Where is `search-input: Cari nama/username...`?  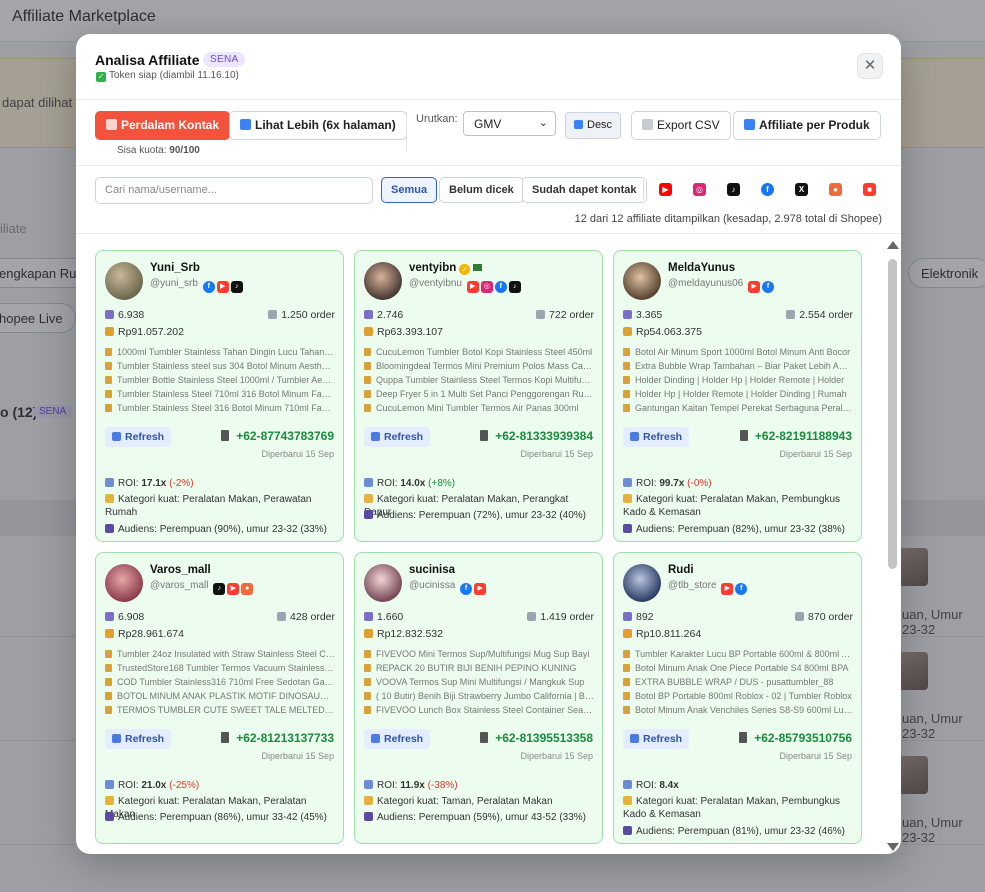 search-input: Cari nama/username... is located at coordinates (234, 190).